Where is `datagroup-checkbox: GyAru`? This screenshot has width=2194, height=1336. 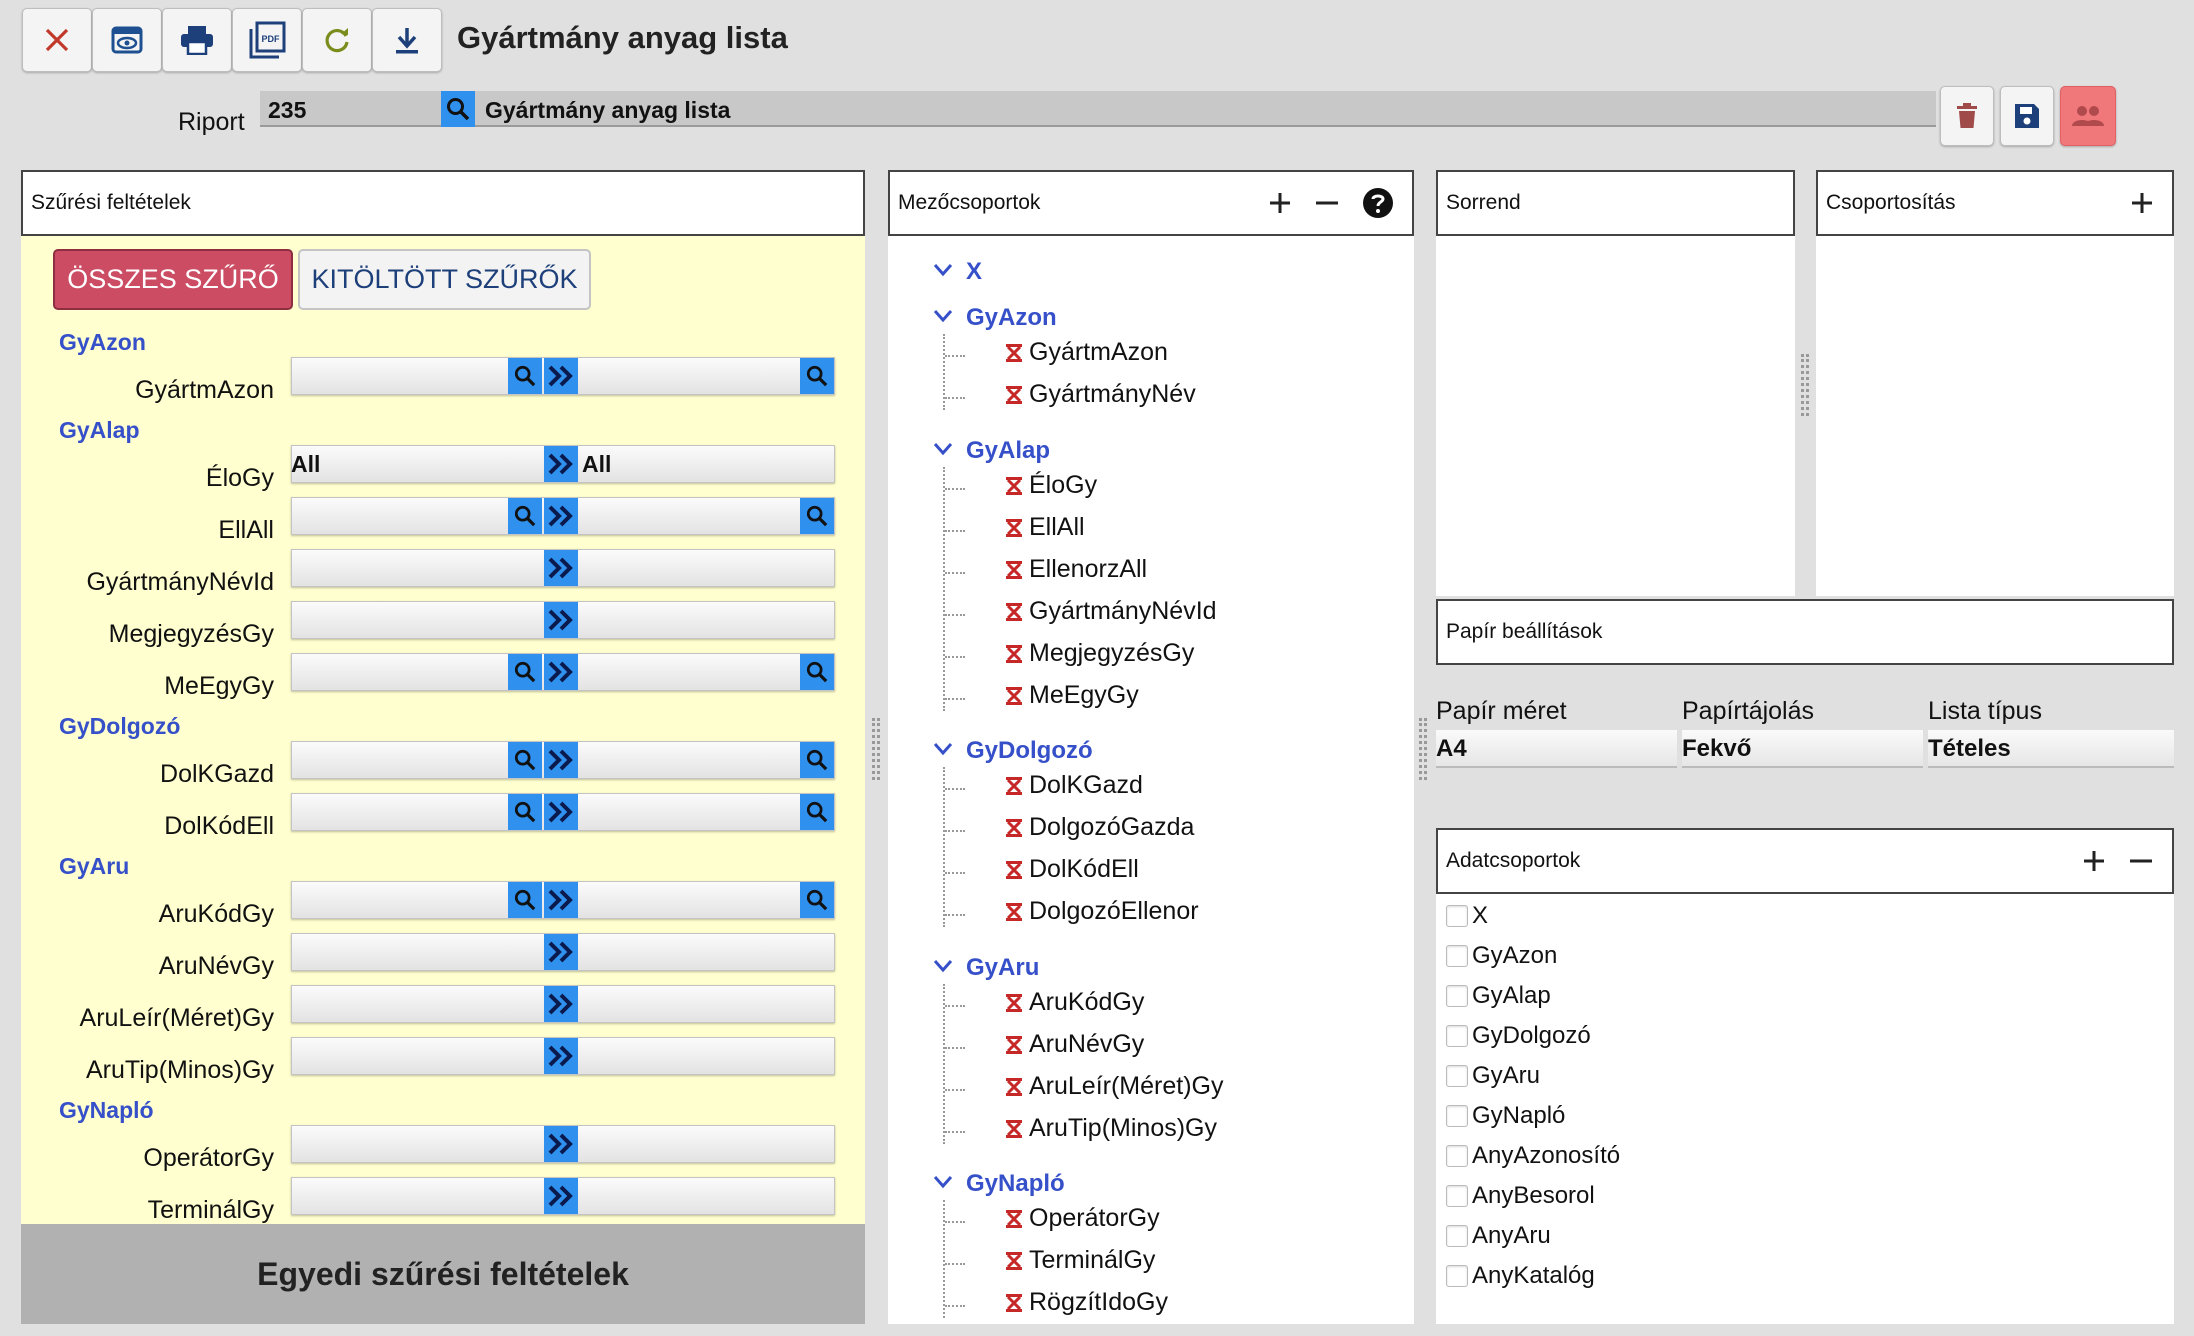 datagroup-checkbox: GyAru is located at coordinates (1493, 1076).